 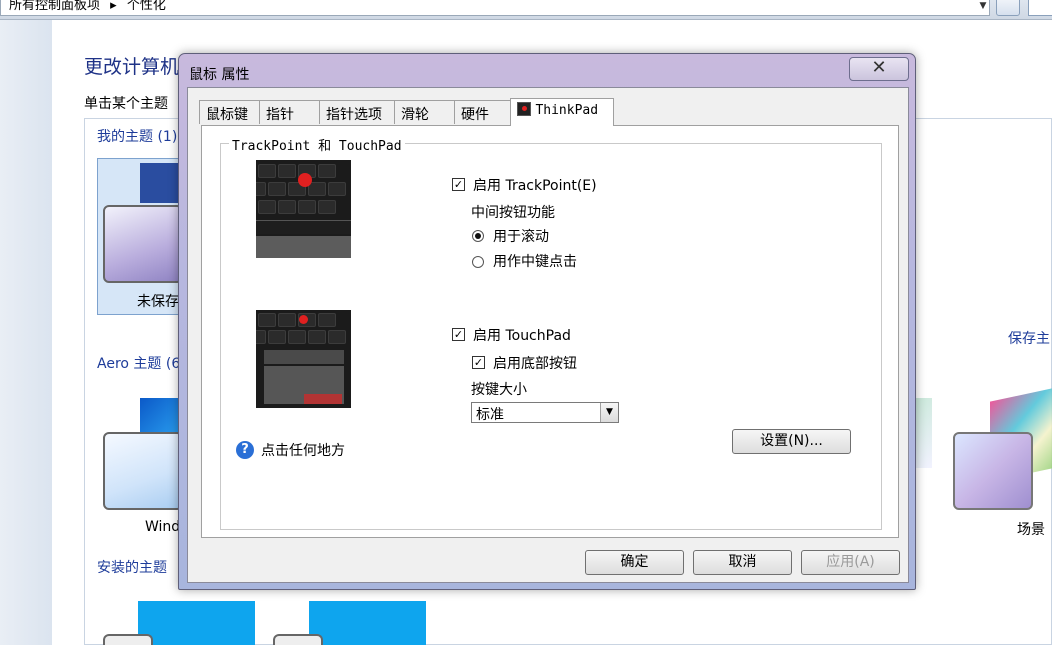 I want to click on section-my-themes: 我的主题 (1), so click(x=137, y=137).